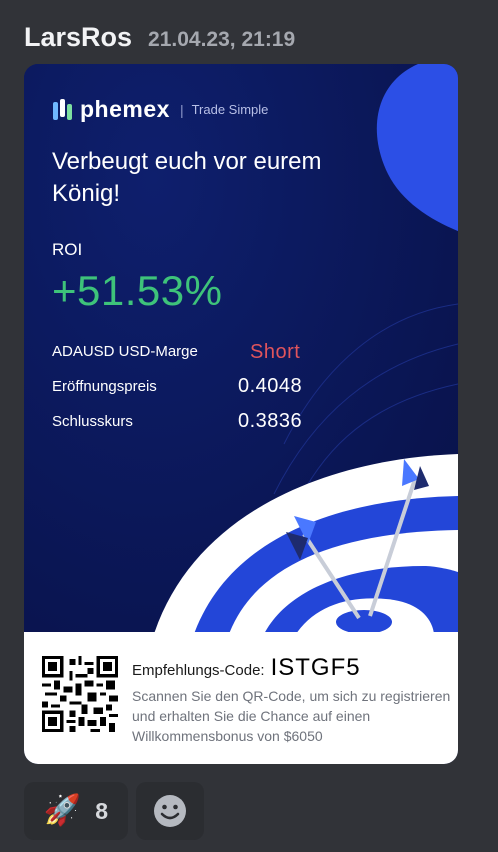  I want to click on roi-value: +51.53%, so click(137, 290).